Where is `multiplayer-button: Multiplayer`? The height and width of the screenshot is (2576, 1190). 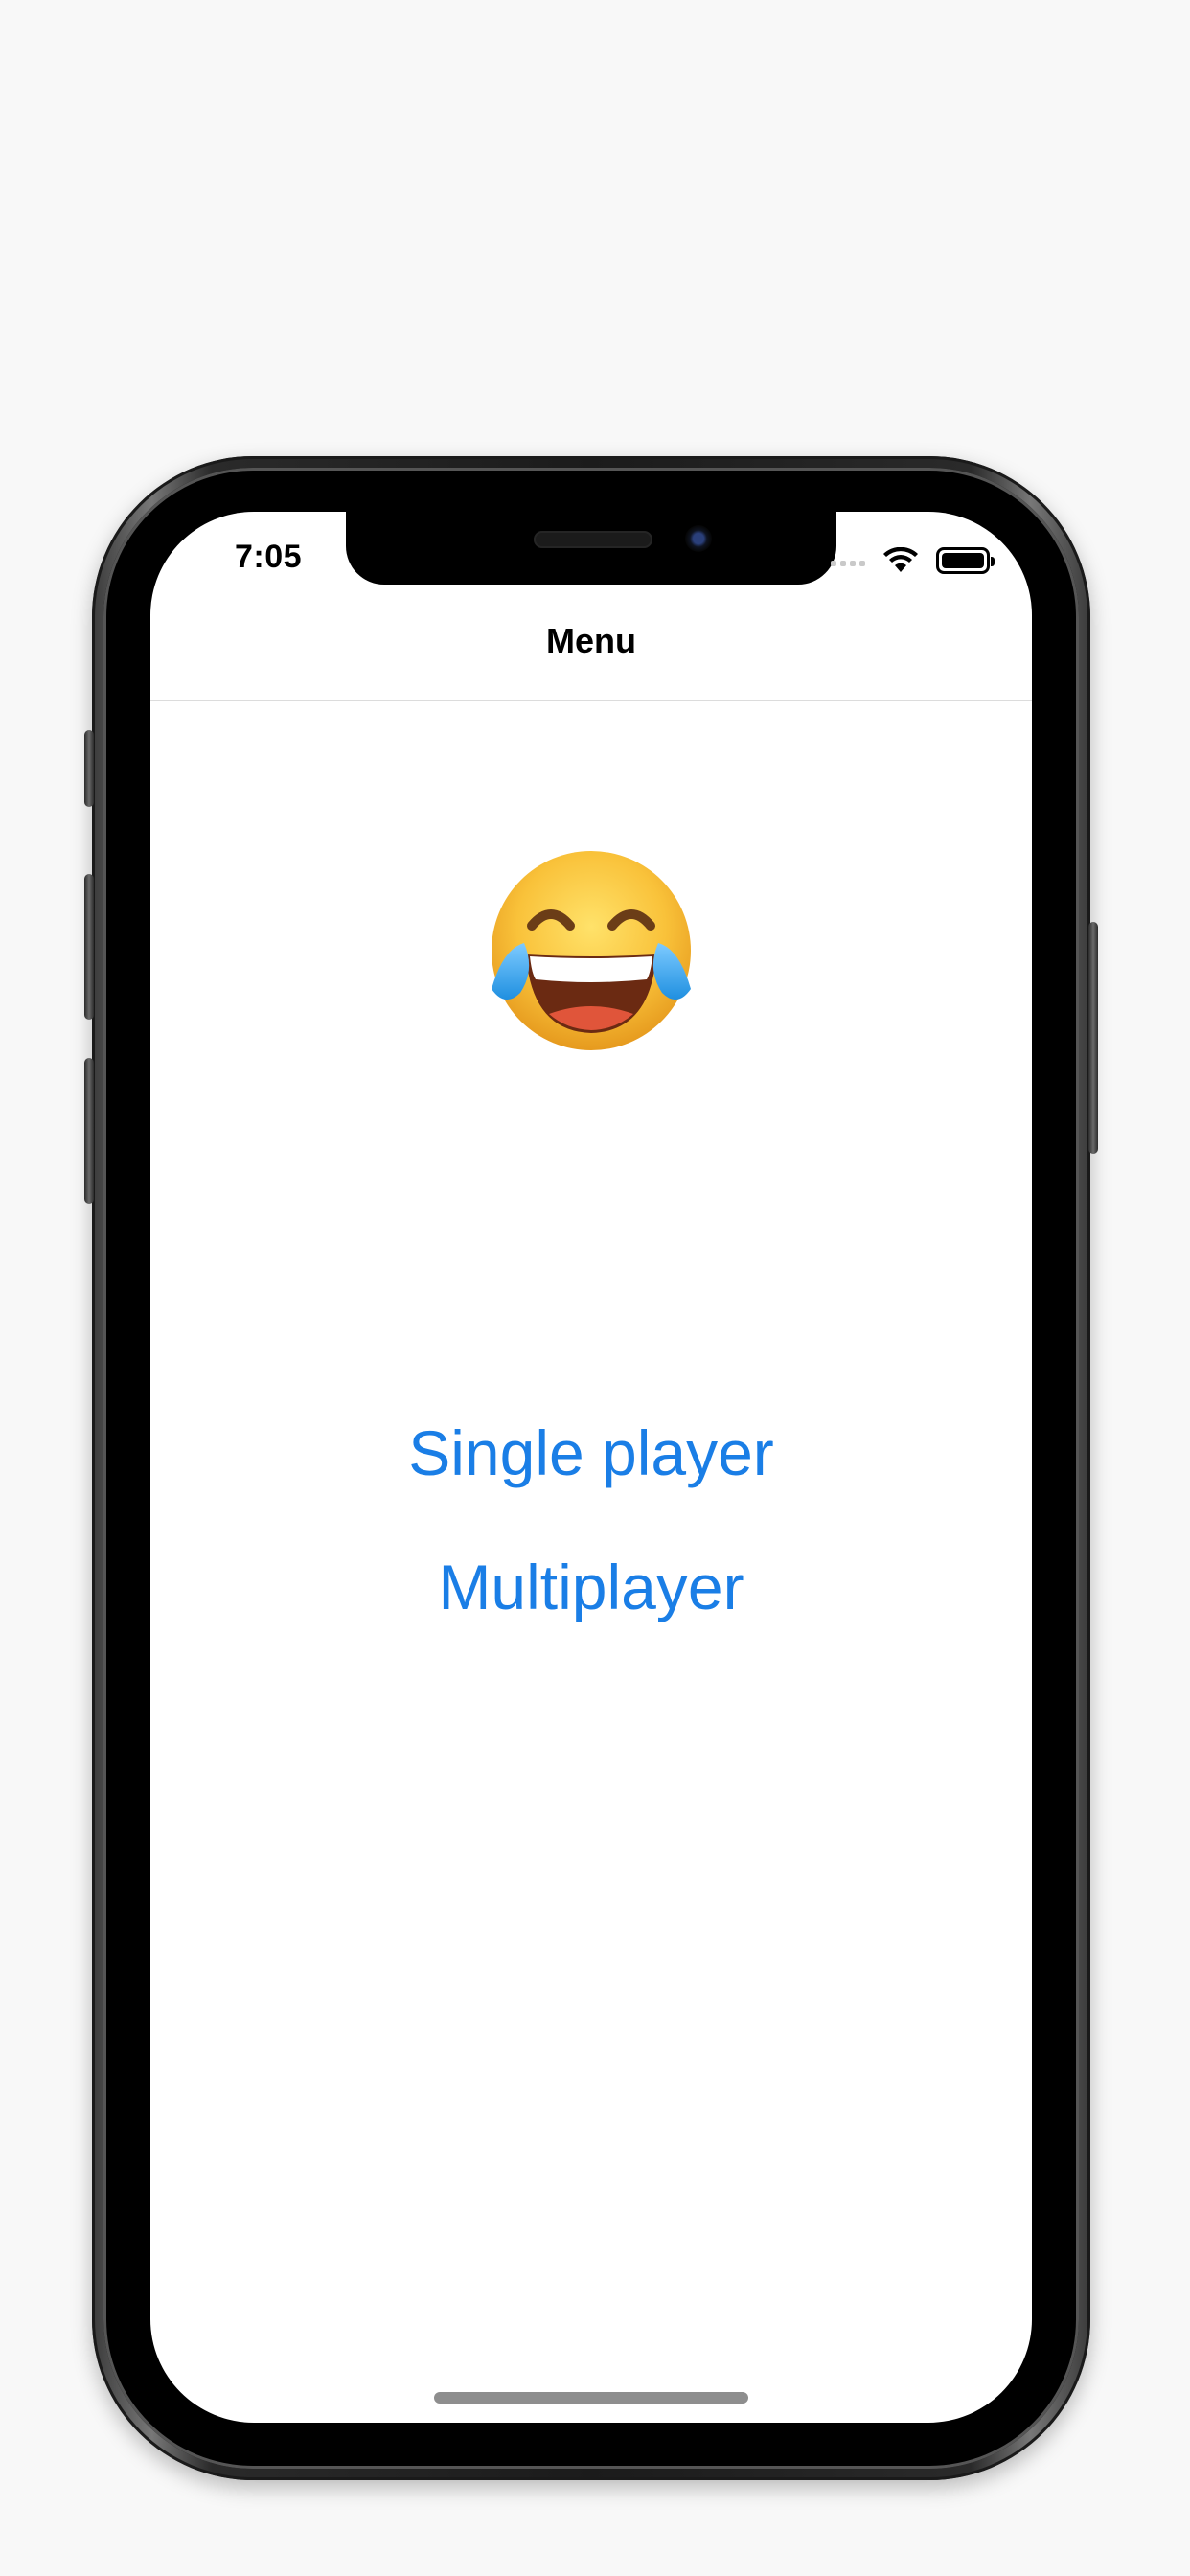 multiplayer-button: Multiplayer is located at coordinates (591, 1587).